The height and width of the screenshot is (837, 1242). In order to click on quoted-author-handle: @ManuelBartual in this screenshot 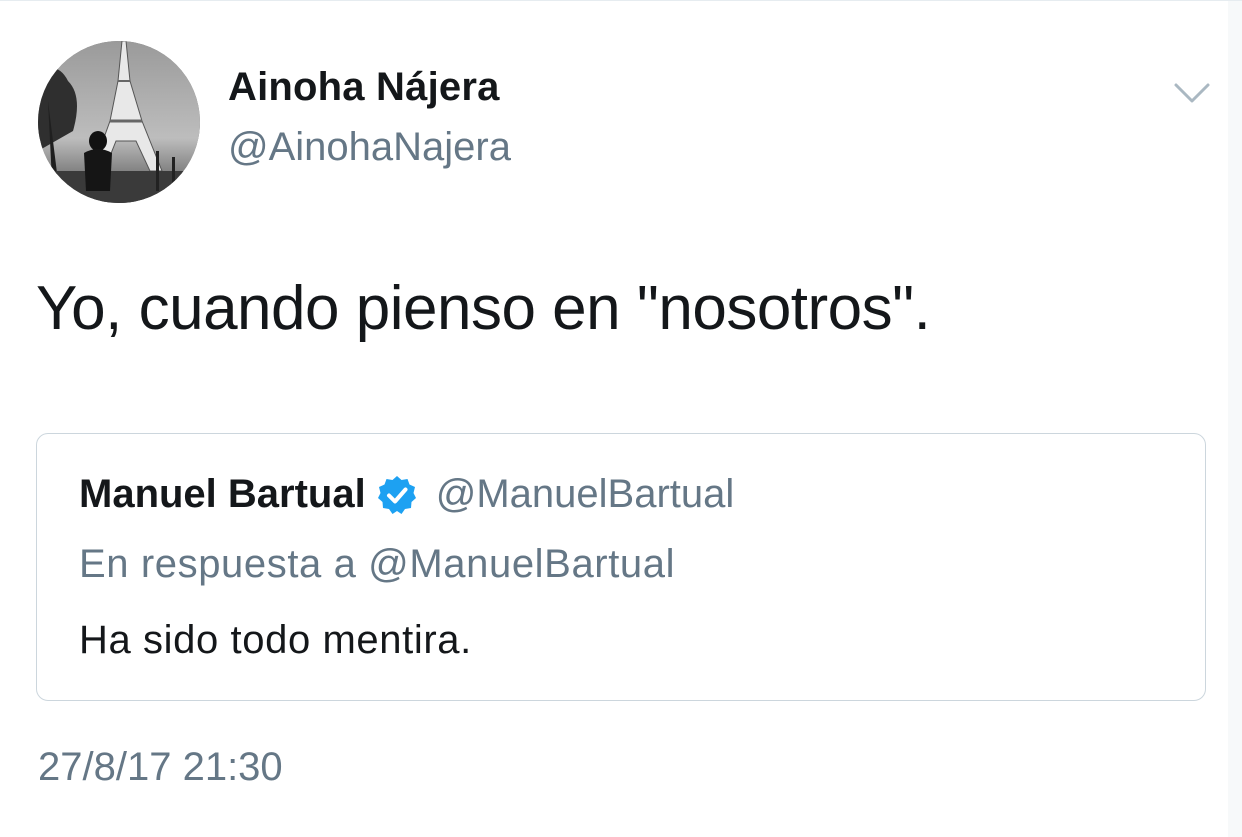, I will do `click(585, 494)`.